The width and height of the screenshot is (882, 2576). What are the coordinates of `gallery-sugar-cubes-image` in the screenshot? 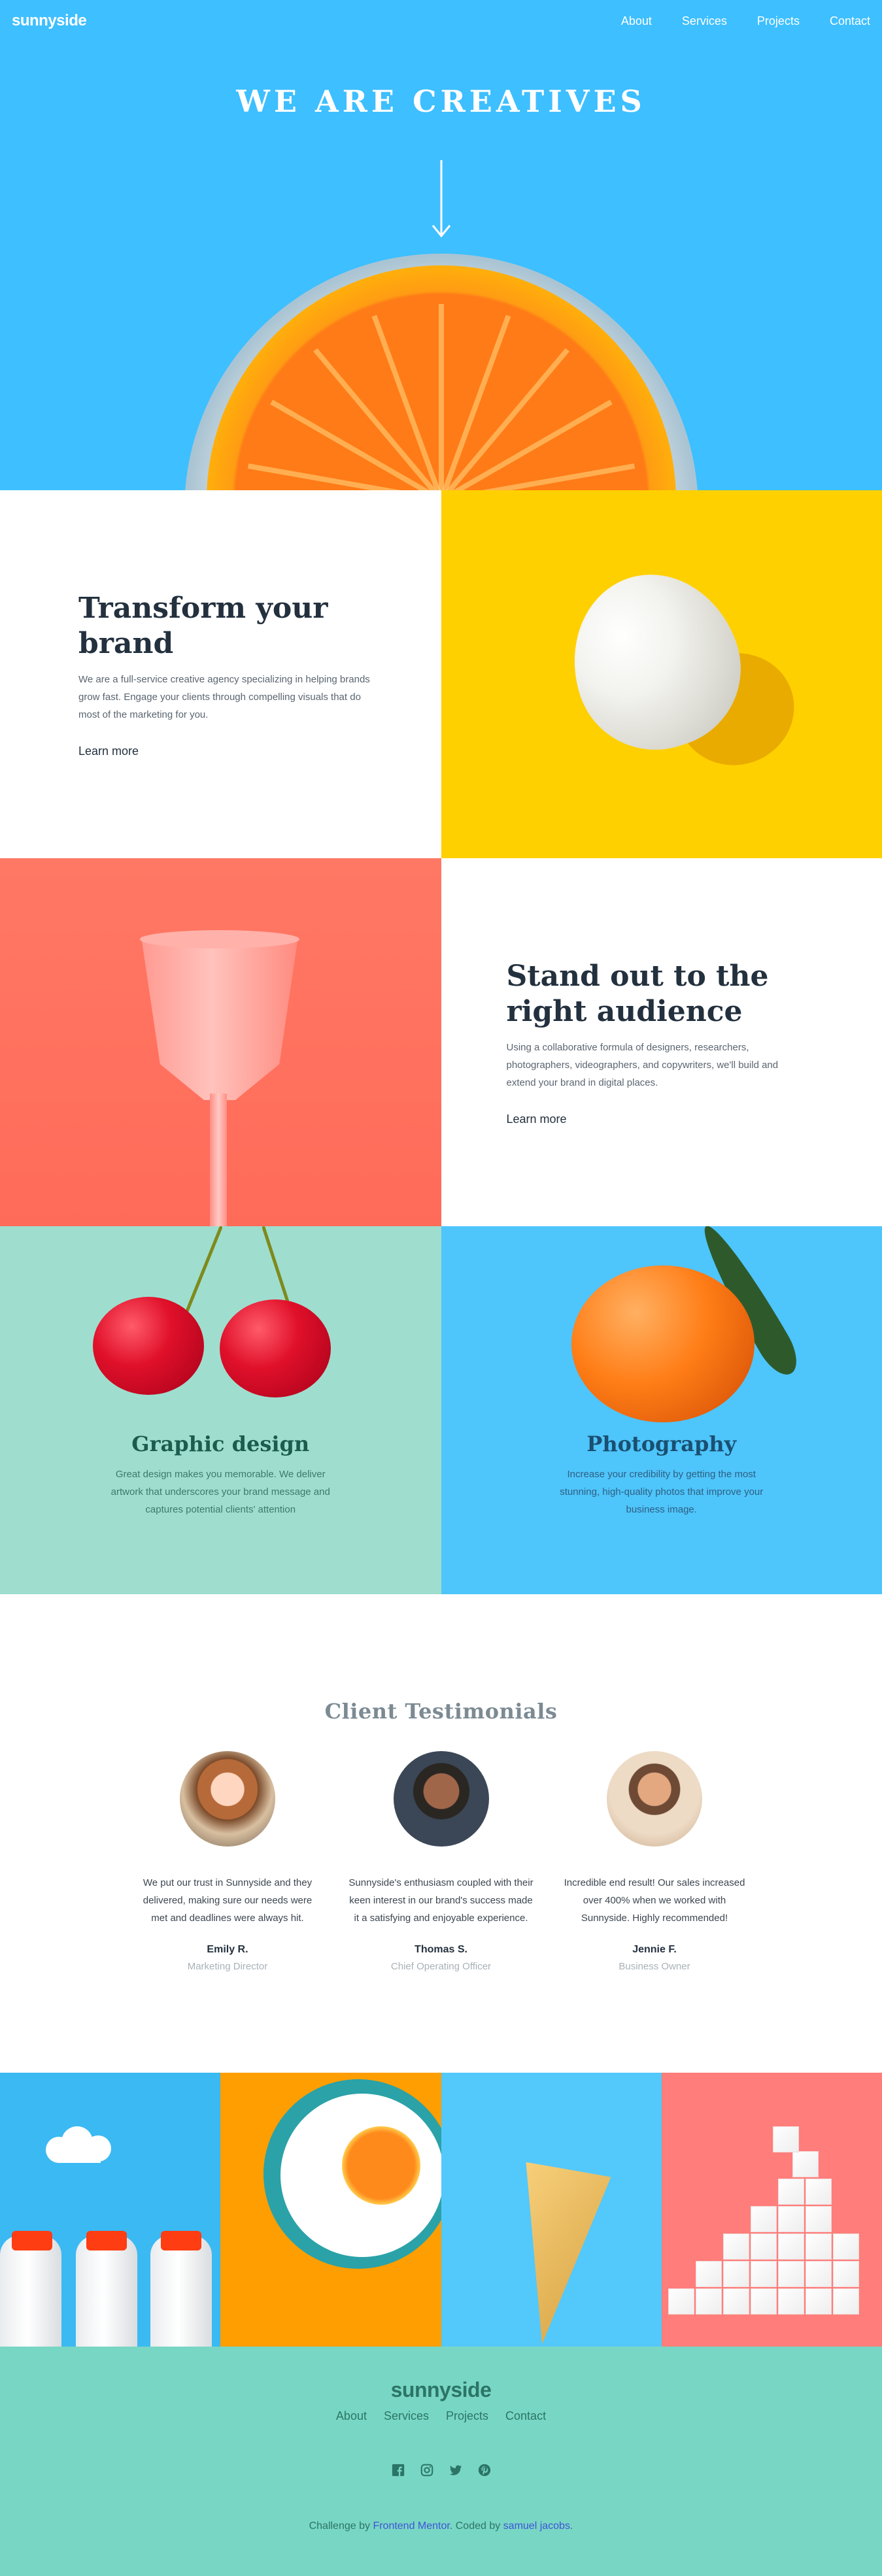 It's located at (772, 2210).